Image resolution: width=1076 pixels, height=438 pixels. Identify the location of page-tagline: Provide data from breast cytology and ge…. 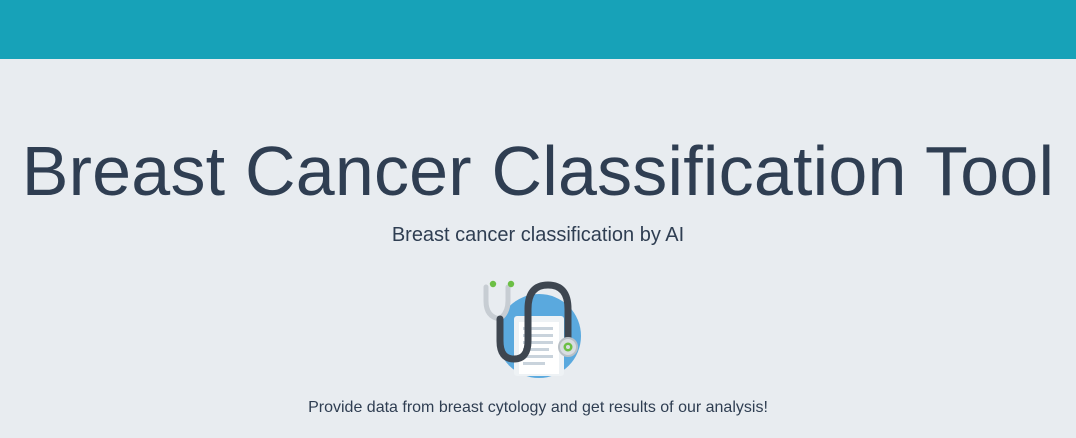
(538, 407).